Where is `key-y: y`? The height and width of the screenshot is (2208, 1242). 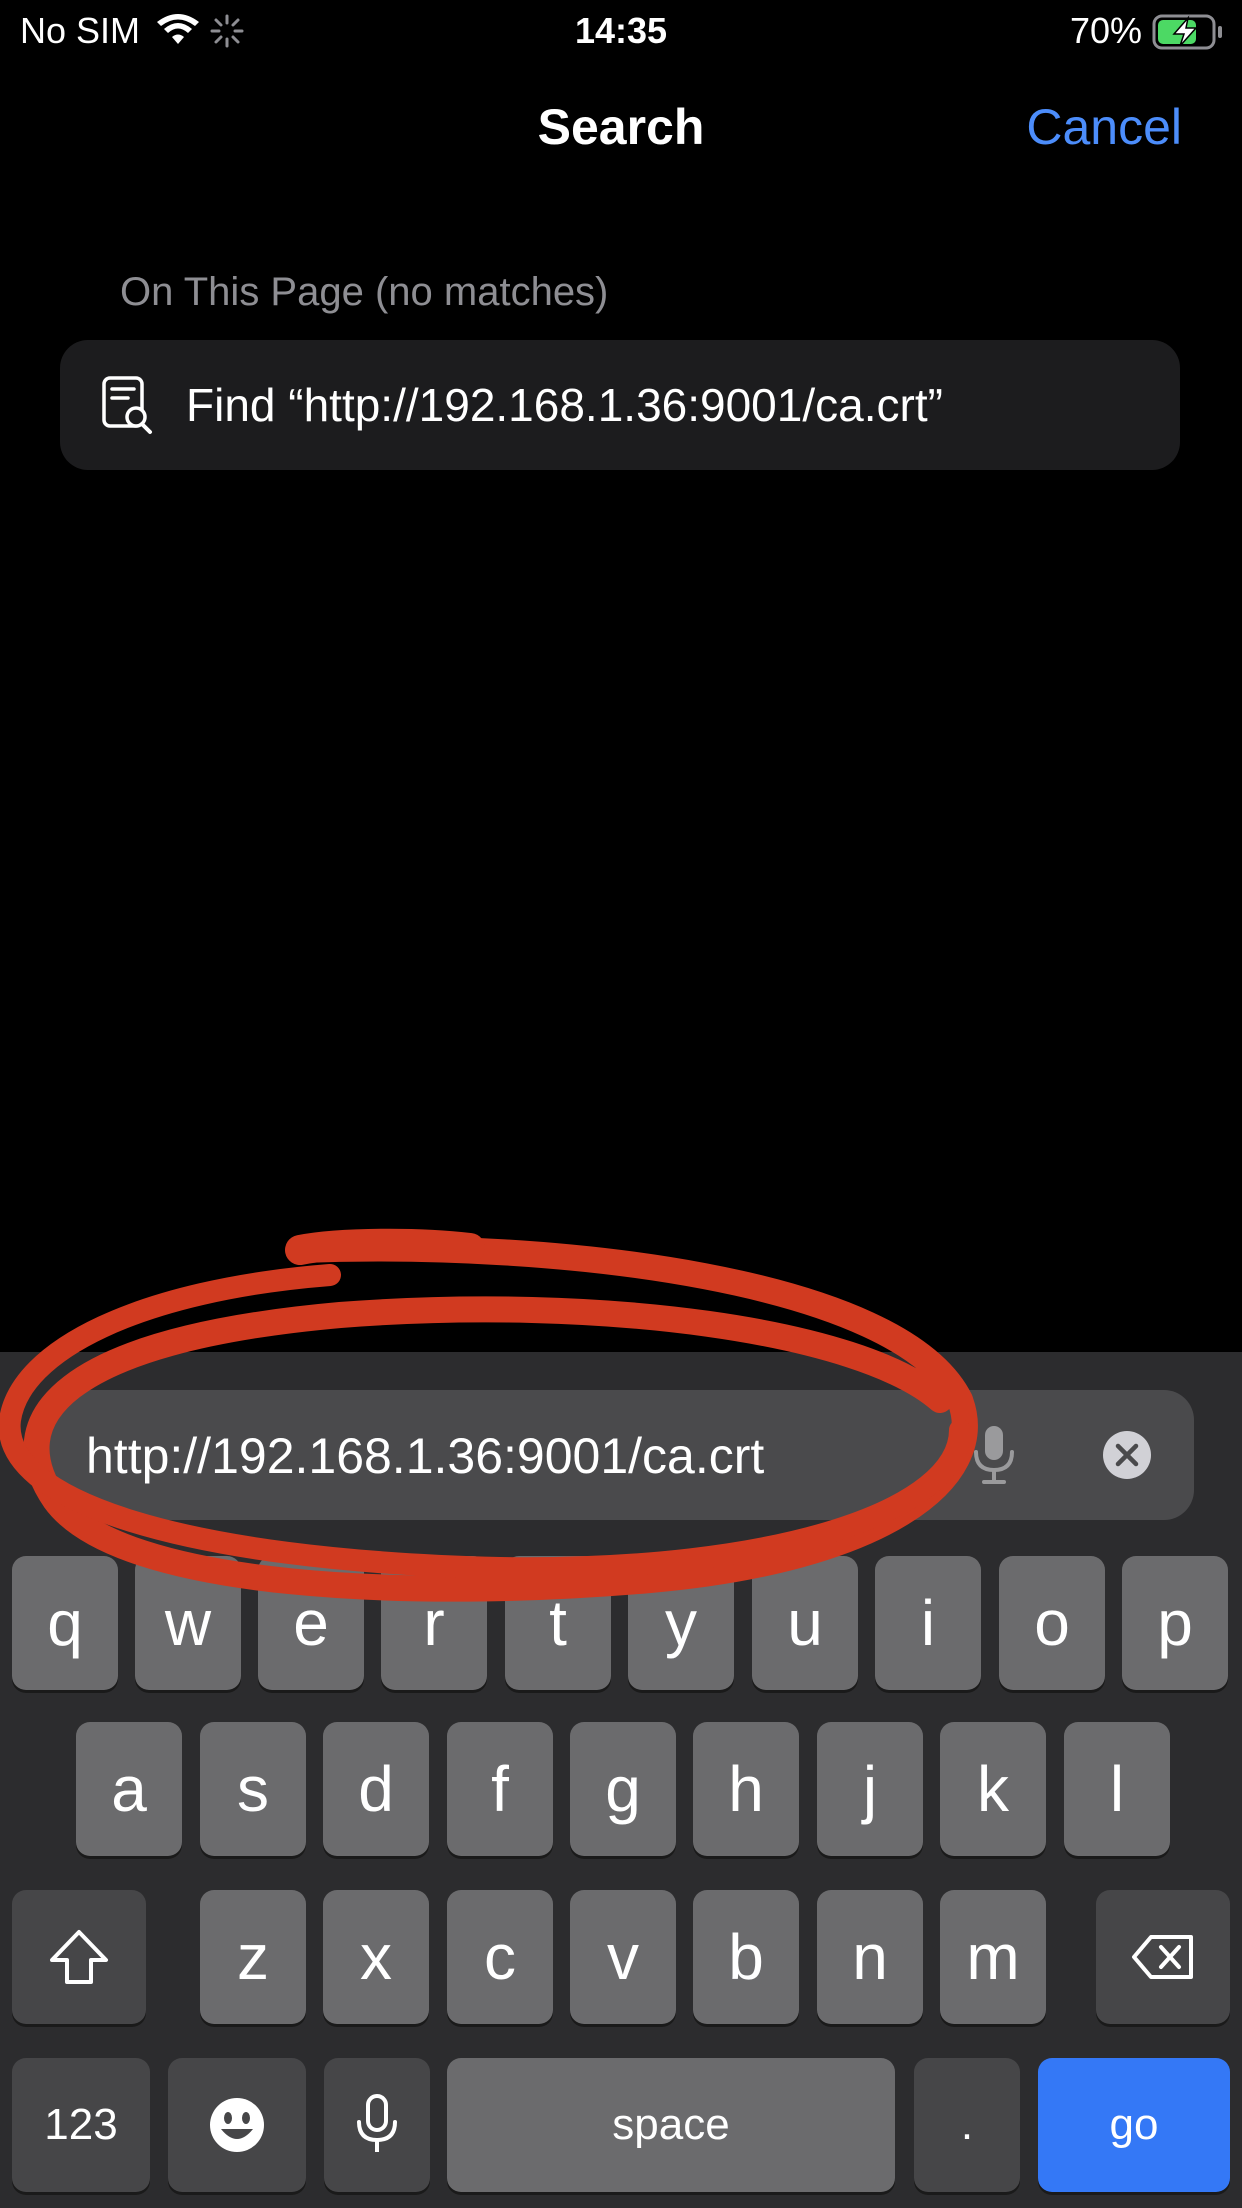
key-y: y is located at coordinates (681, 1623).